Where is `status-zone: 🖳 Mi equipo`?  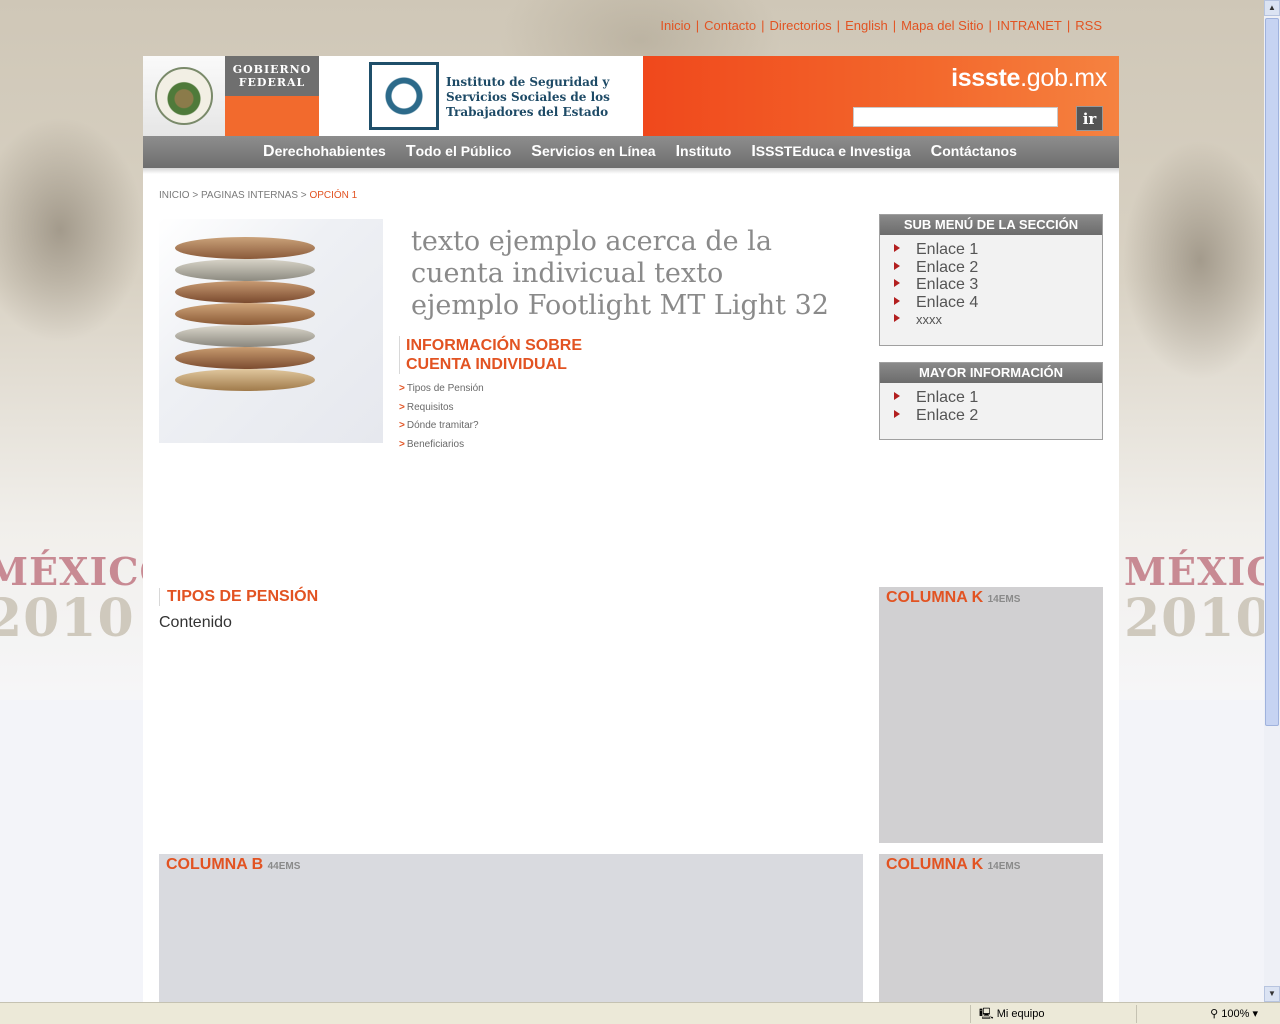 status-zone: 🖳 Mi equipo is located at coordinates (1057, 1014).